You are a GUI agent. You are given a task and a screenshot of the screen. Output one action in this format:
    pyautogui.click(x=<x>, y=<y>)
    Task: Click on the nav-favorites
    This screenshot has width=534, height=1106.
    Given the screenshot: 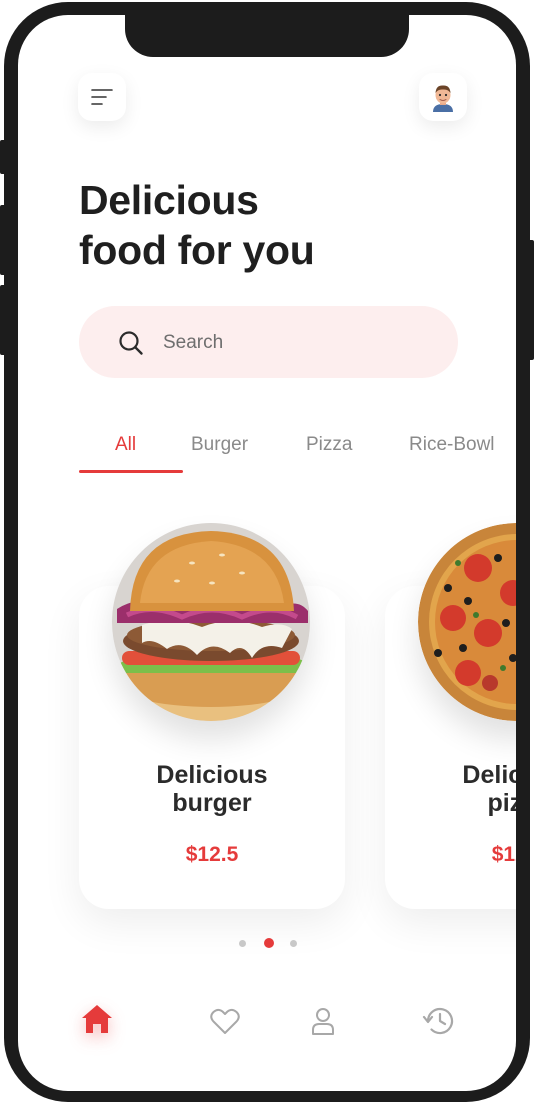 What is the action you would take?
    pyautogui.click(x=225, y=1021)
    